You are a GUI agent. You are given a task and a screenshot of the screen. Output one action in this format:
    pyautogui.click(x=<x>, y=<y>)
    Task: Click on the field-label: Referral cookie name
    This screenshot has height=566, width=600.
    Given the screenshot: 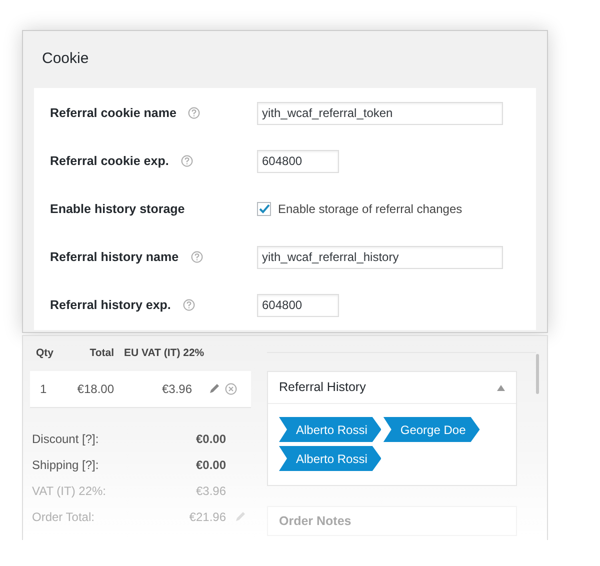 What is the action you would take?
    pyautogui.click(x=113, y=113)
    